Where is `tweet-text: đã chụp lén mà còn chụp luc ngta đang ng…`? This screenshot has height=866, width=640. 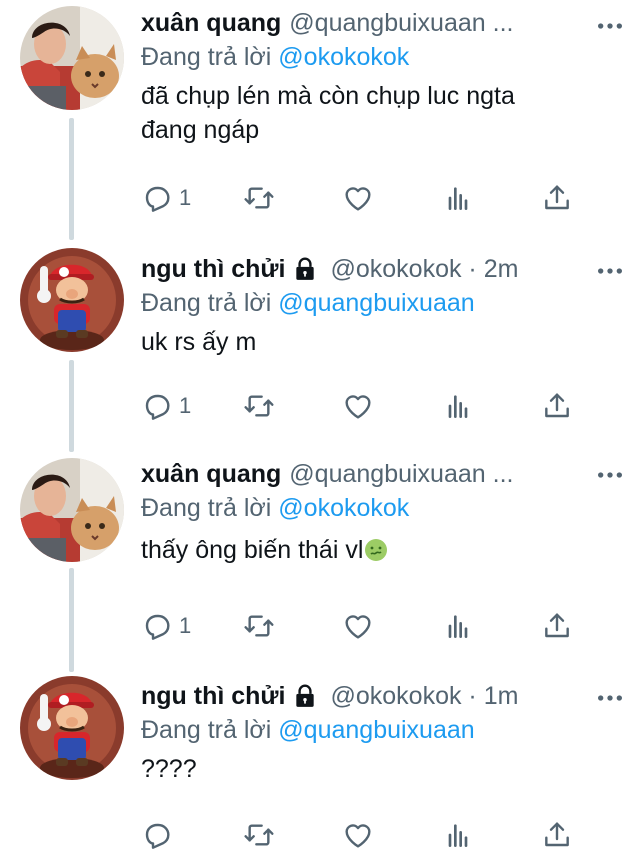 tweet-text: đã chụp lén mà còn chụp luc ngta đang ng… is located at coordinates (383, 113).